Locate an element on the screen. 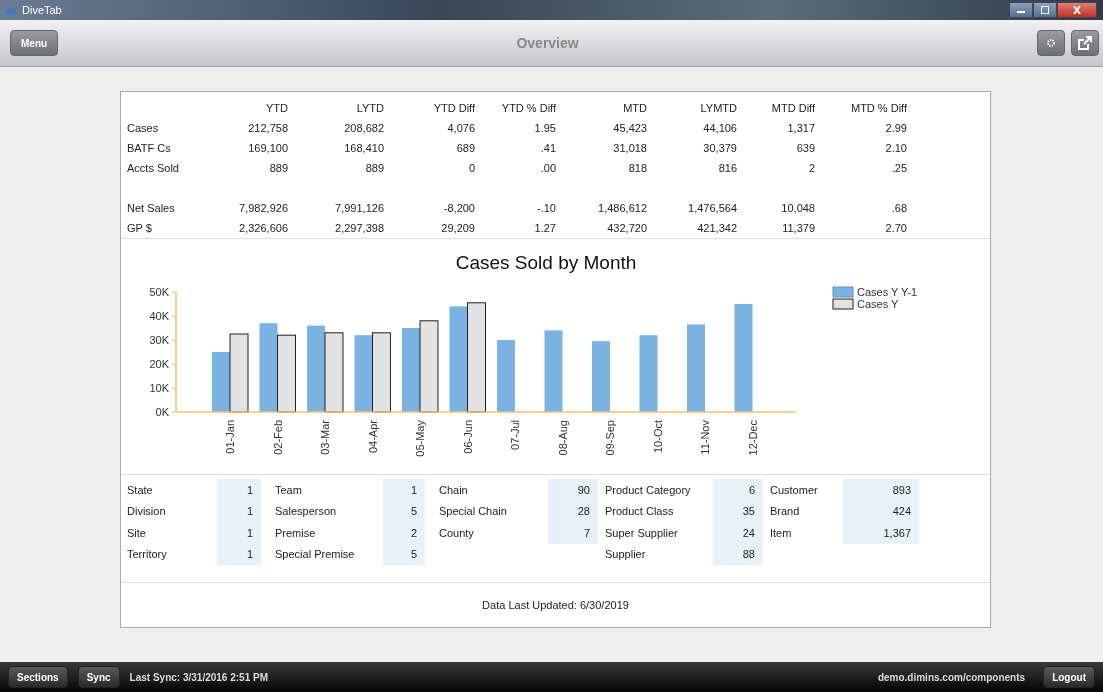 The image size is (1103, 692). table-cell-text: 2.10 is located at coordinates (895, 148).